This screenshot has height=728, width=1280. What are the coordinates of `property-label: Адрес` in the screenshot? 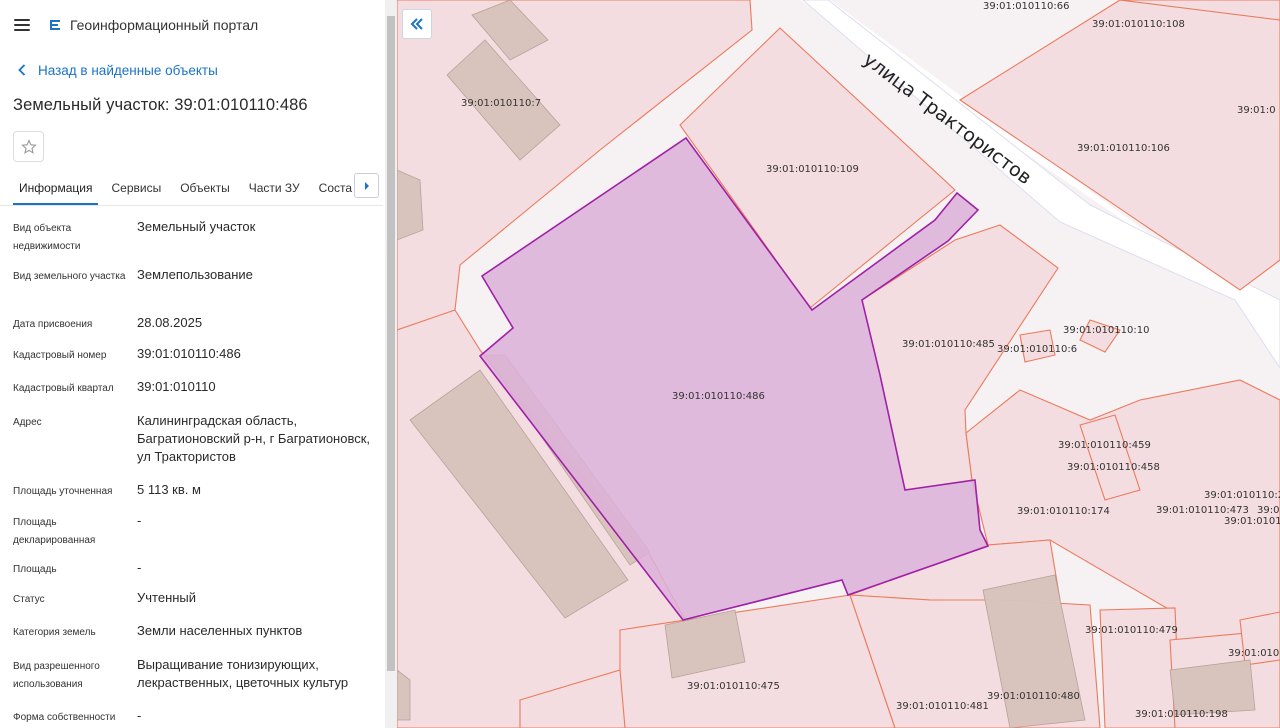 It's located at (27, 422).